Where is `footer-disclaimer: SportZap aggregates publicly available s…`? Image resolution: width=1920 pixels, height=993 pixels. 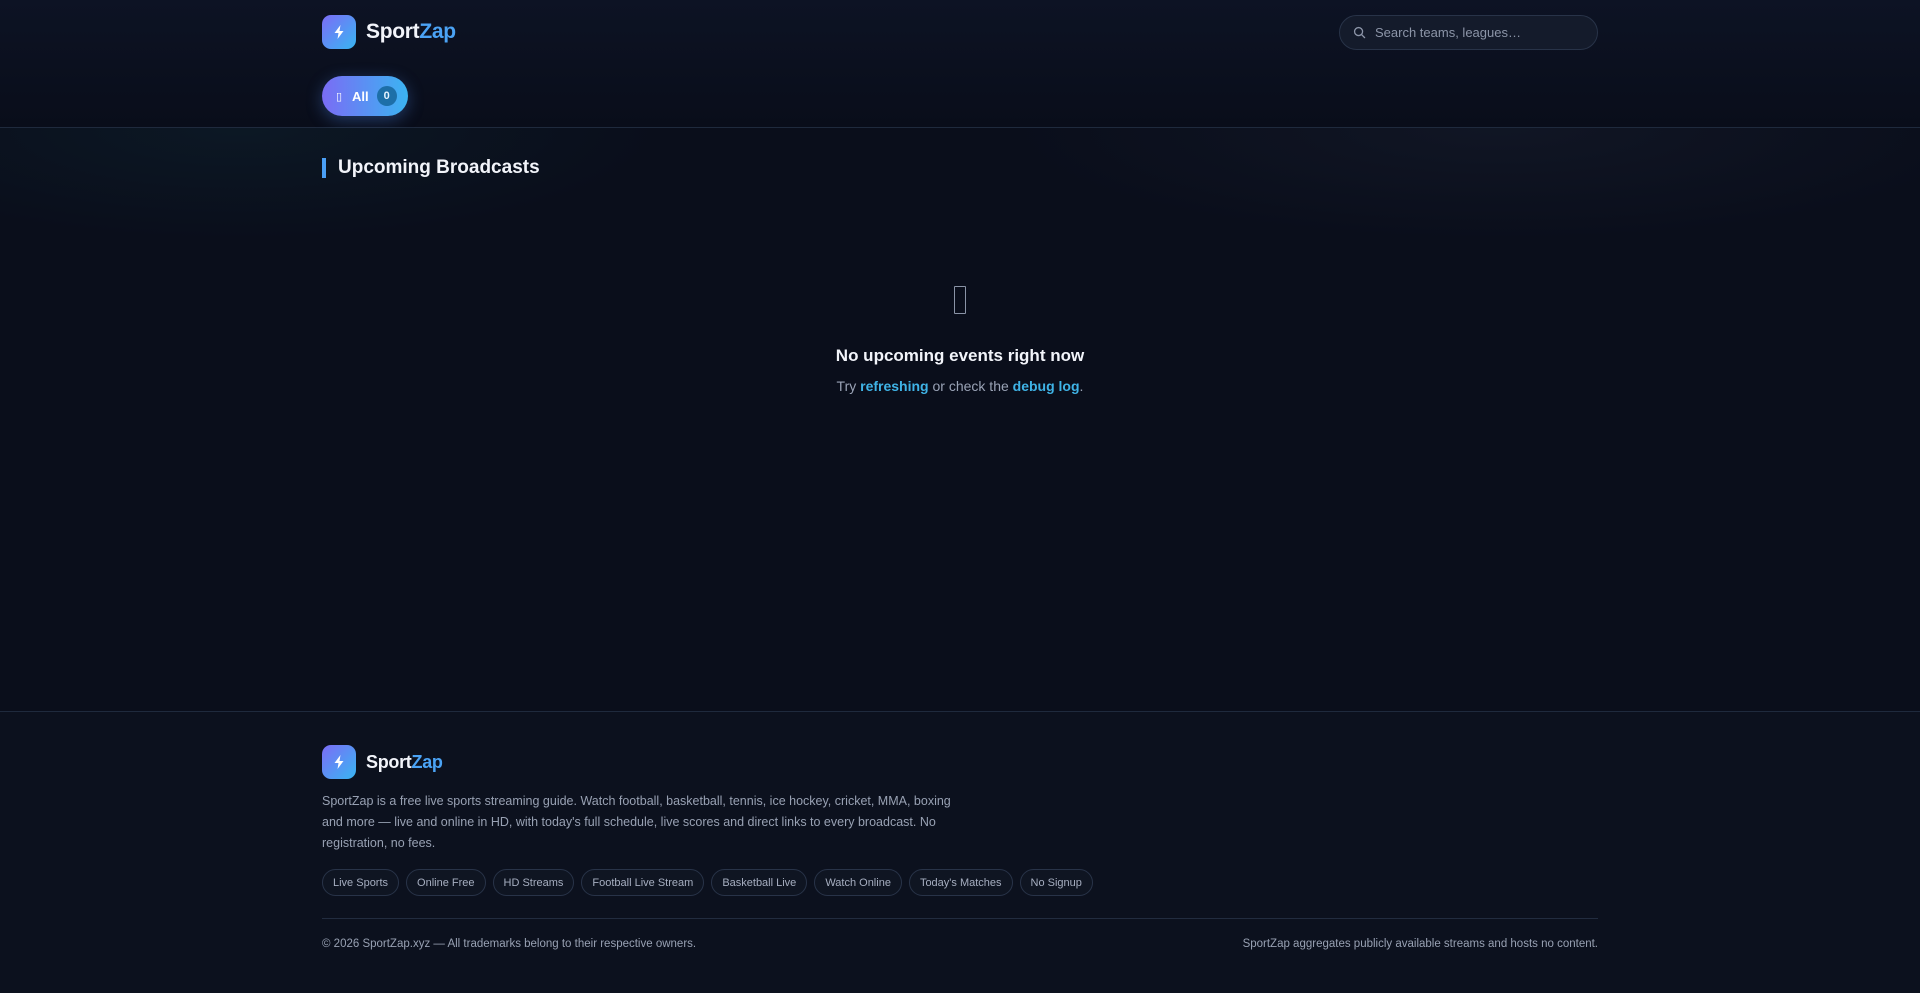
footer-disclaimer: SportZap aggregates publicly available s… is located at coordinates (1420, 944).